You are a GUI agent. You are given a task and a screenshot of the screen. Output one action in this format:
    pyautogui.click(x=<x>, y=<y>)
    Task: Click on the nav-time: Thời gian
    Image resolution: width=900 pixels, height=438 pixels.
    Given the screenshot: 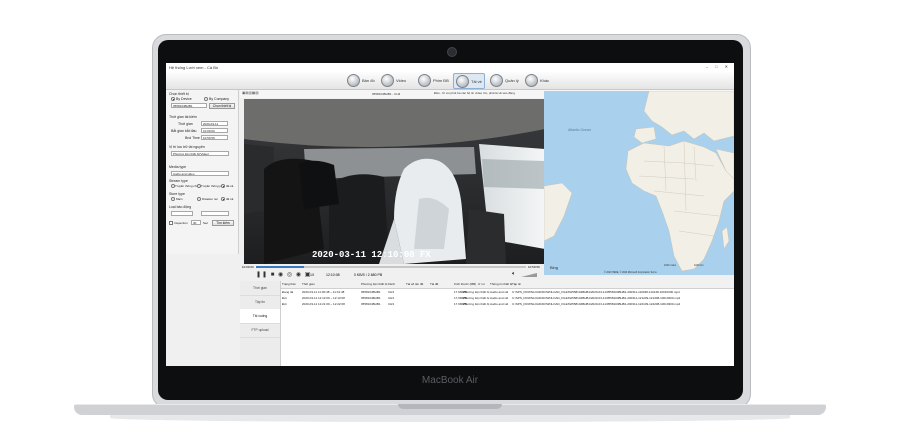 What is the action you would take?
    pyautogui.click(x=260, y=288)
    